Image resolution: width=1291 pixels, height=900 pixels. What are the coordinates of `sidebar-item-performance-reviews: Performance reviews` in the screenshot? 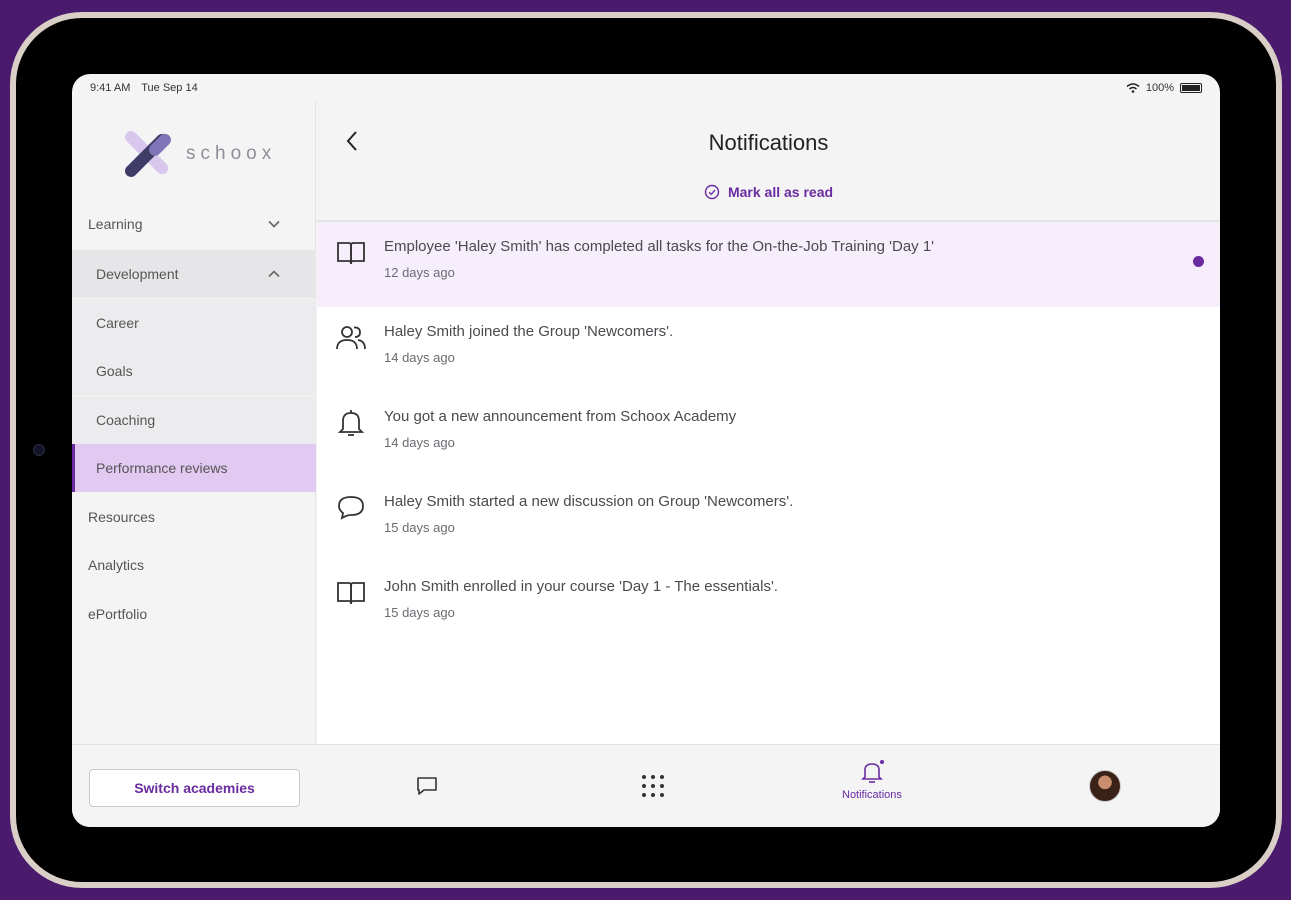 It's located at (194, 468).